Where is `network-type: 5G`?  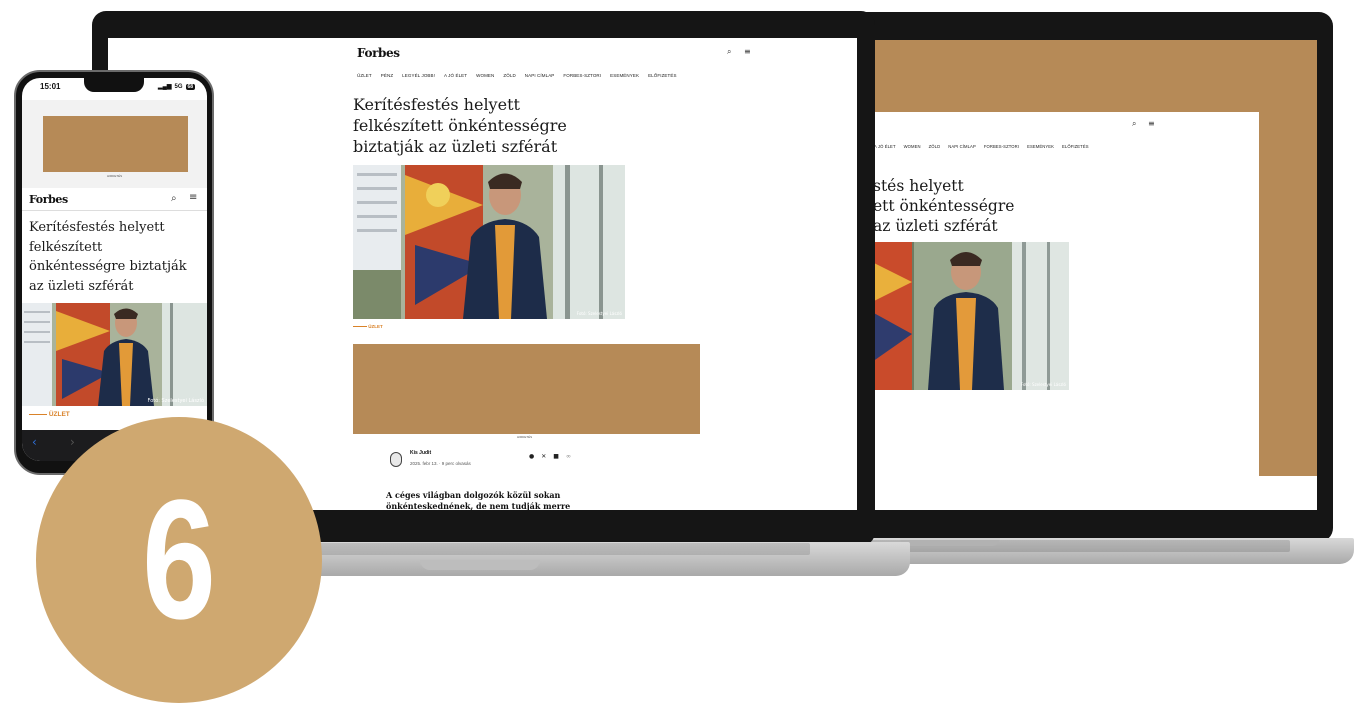 network-type: 5G is located at coordinates (178, 86).